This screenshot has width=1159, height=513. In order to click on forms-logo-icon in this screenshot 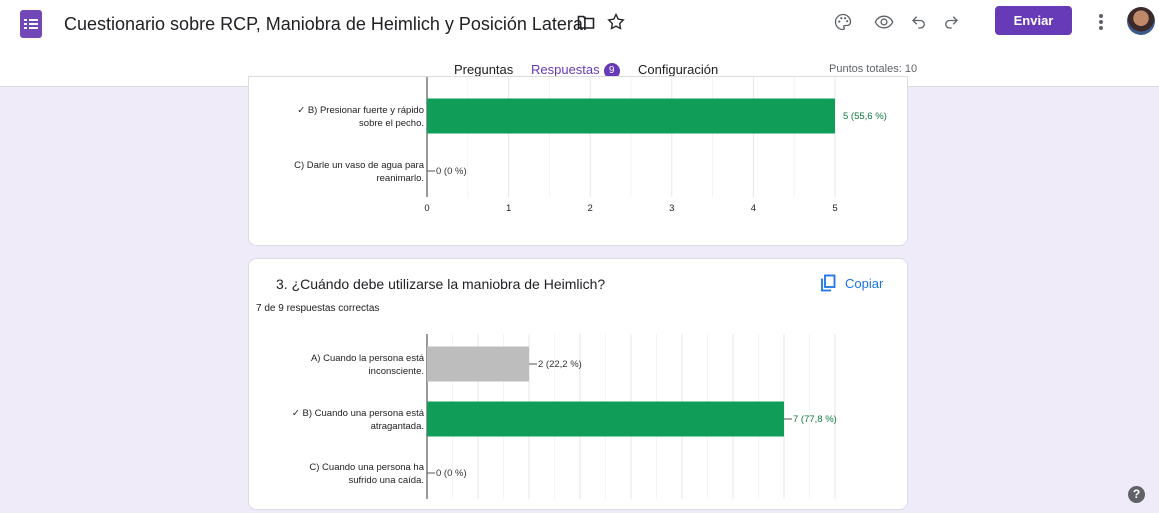, I will do `click(31, 24)`.